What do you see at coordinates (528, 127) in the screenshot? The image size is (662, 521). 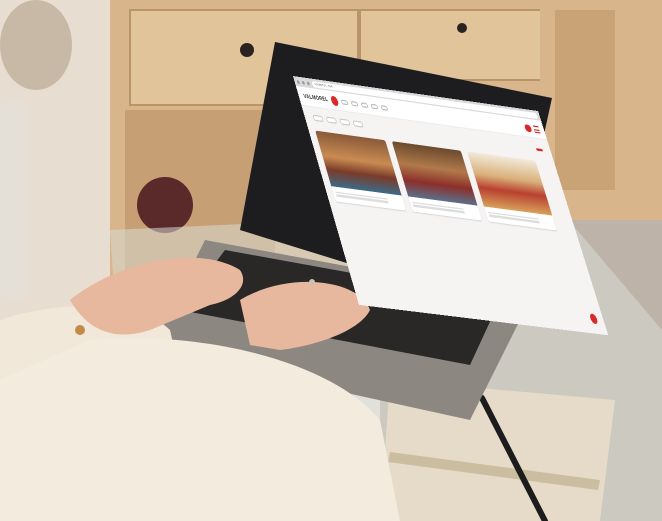 I see `header-red-button` at bounding box center [528, 127].